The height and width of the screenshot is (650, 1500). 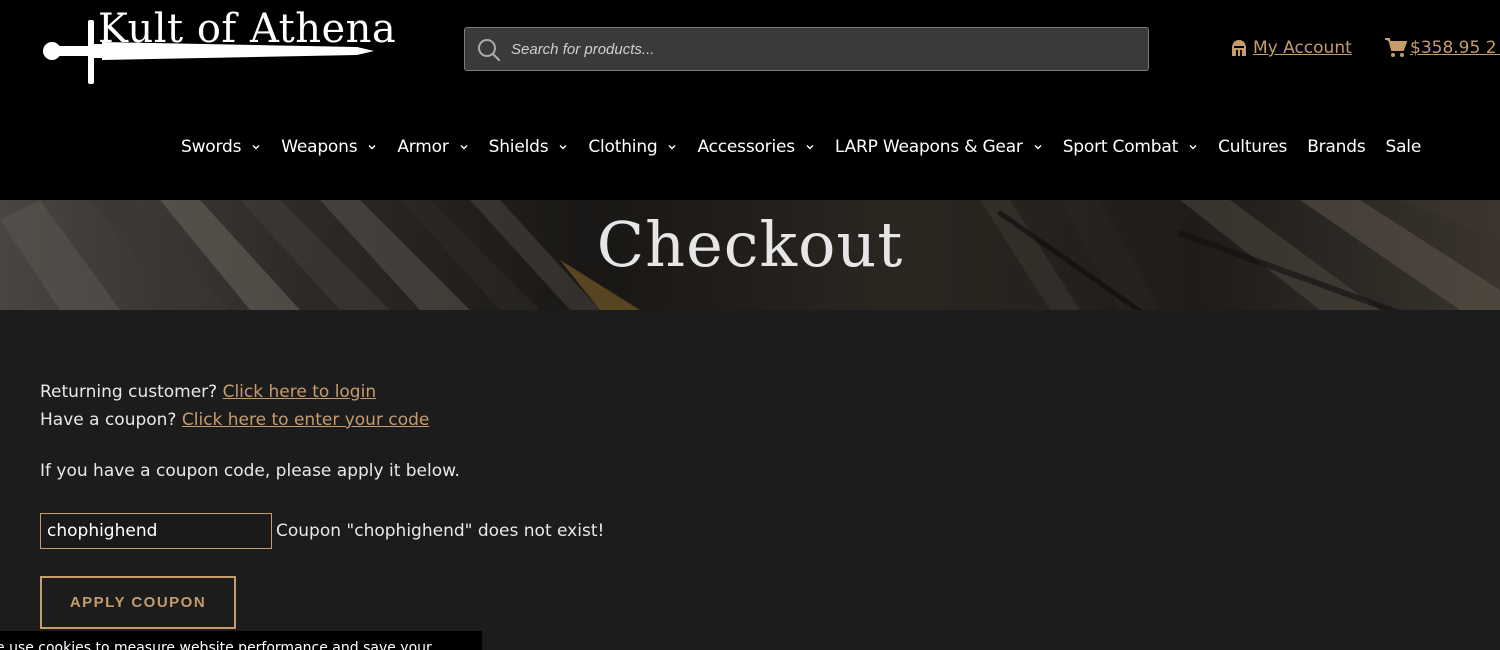 What do you see at coordinates (1396, 47) in the screenshot?
I see `cart-icon` at bounding box center [1396, 47].